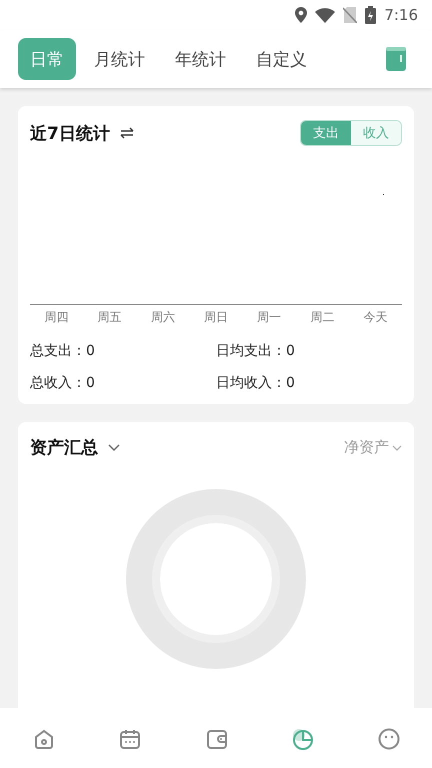 This screenshot has height=768, width=432. Describe the element at coordinates (255, 383) in the screenshot. I see `stat-text: 日均收入：0` at that location.